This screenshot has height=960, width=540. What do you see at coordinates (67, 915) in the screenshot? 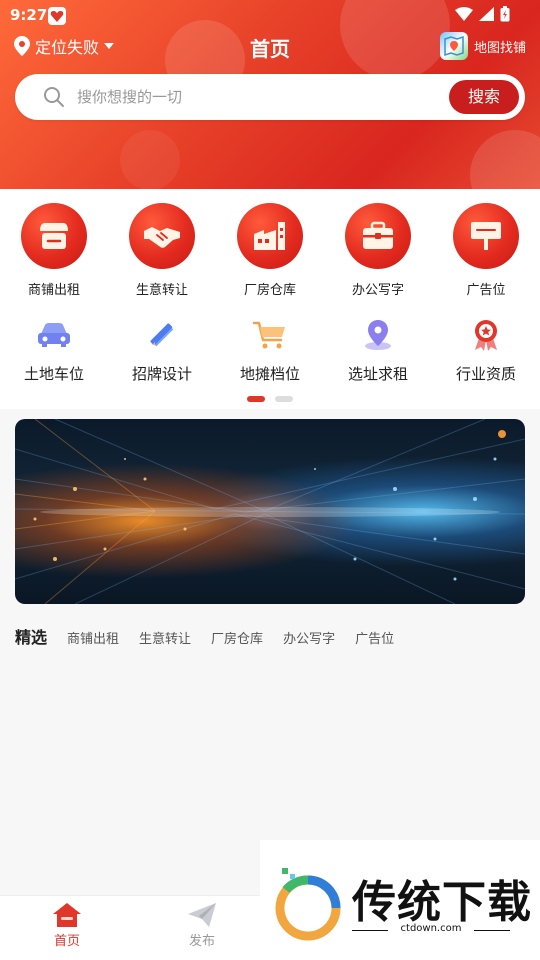
I see `home-icon` at bounding box center [67, 915].